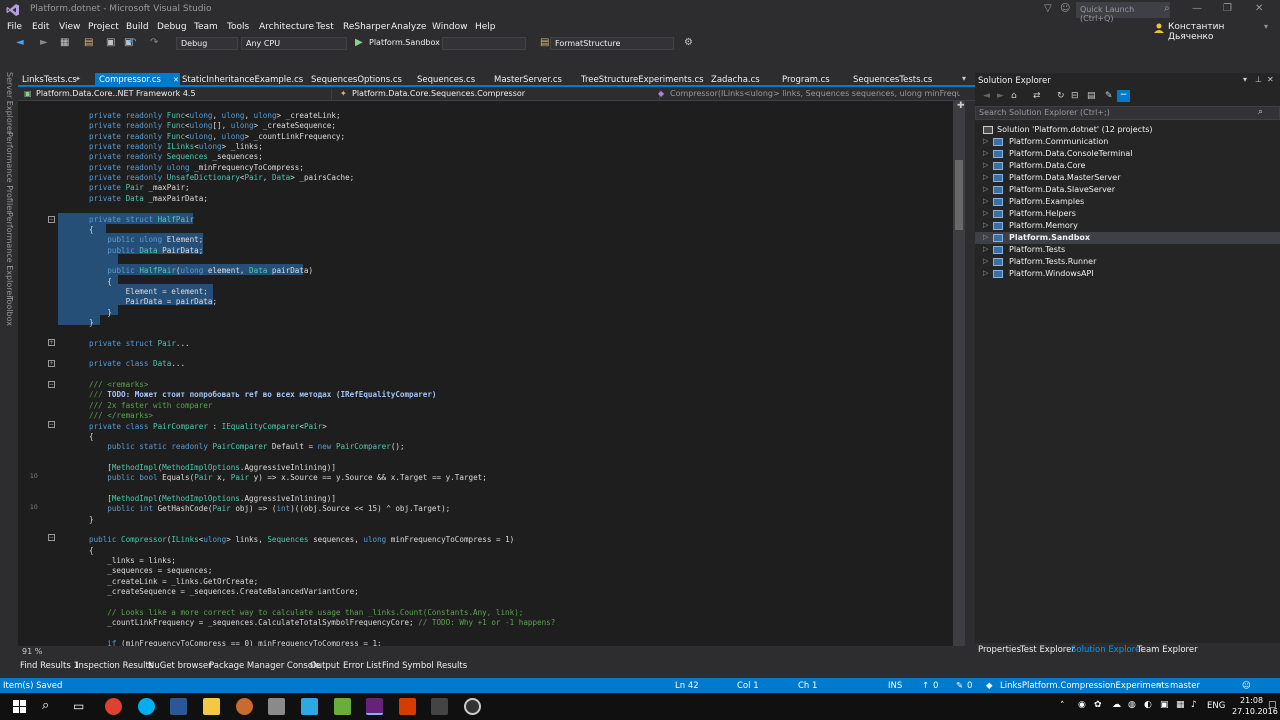 This screenshot has height=720, width=1280. Describe the element at coordinates (1227, 8) in the screenshot. I see `restore-button: ❐` at that location.